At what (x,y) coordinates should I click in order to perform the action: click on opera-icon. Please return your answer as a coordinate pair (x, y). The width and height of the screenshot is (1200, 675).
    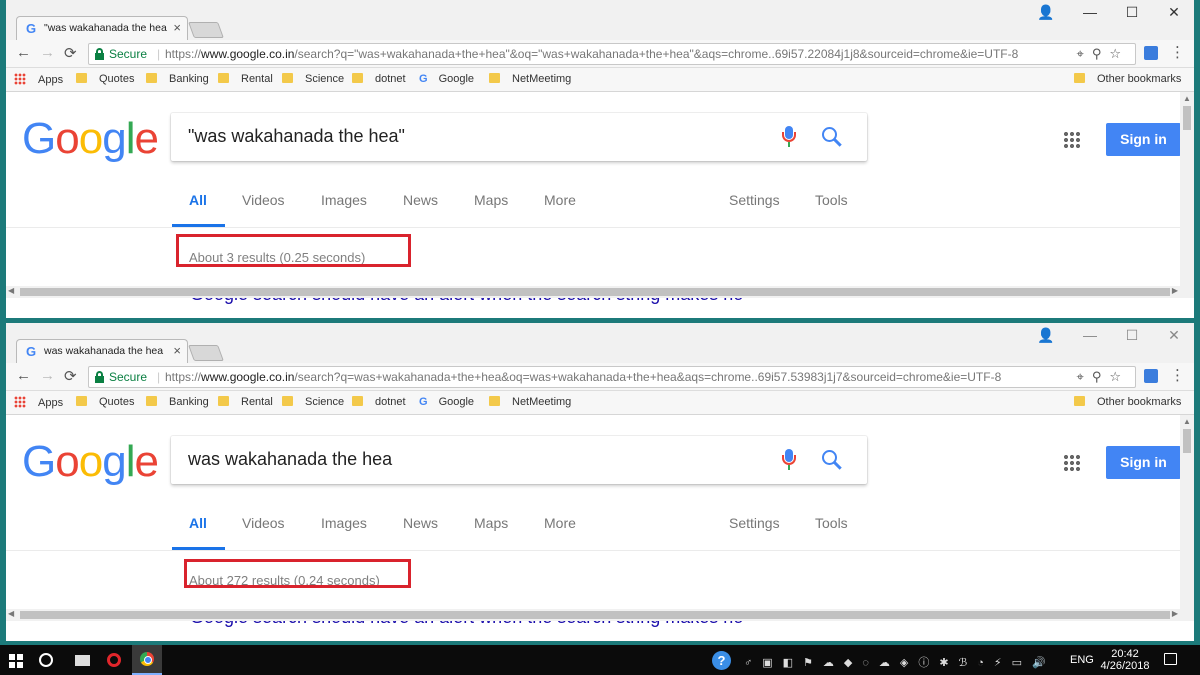
    Looking at the image, I should click on (114, 660).